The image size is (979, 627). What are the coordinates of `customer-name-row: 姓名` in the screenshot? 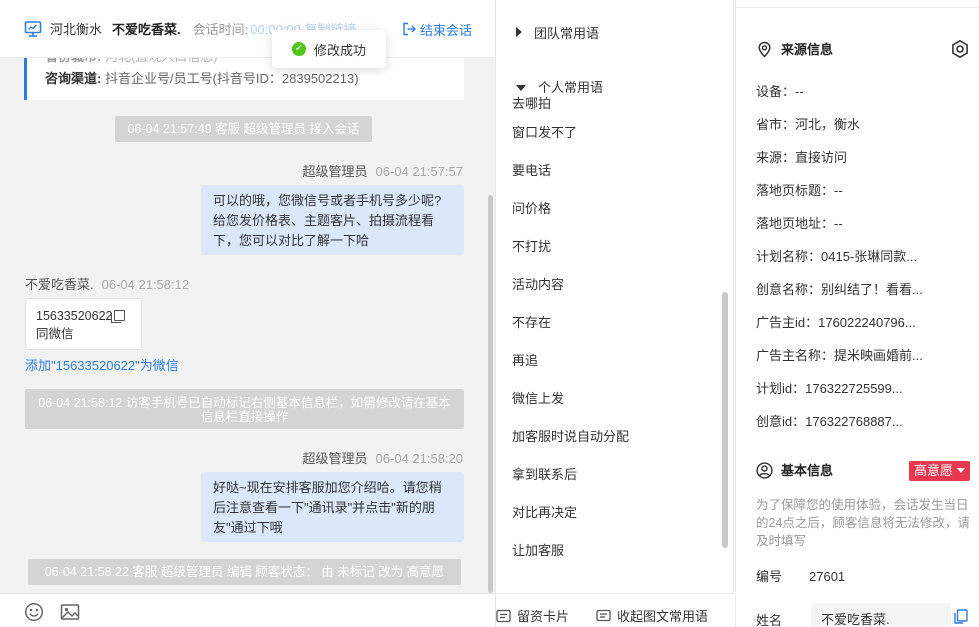 It's located at (782, 618).